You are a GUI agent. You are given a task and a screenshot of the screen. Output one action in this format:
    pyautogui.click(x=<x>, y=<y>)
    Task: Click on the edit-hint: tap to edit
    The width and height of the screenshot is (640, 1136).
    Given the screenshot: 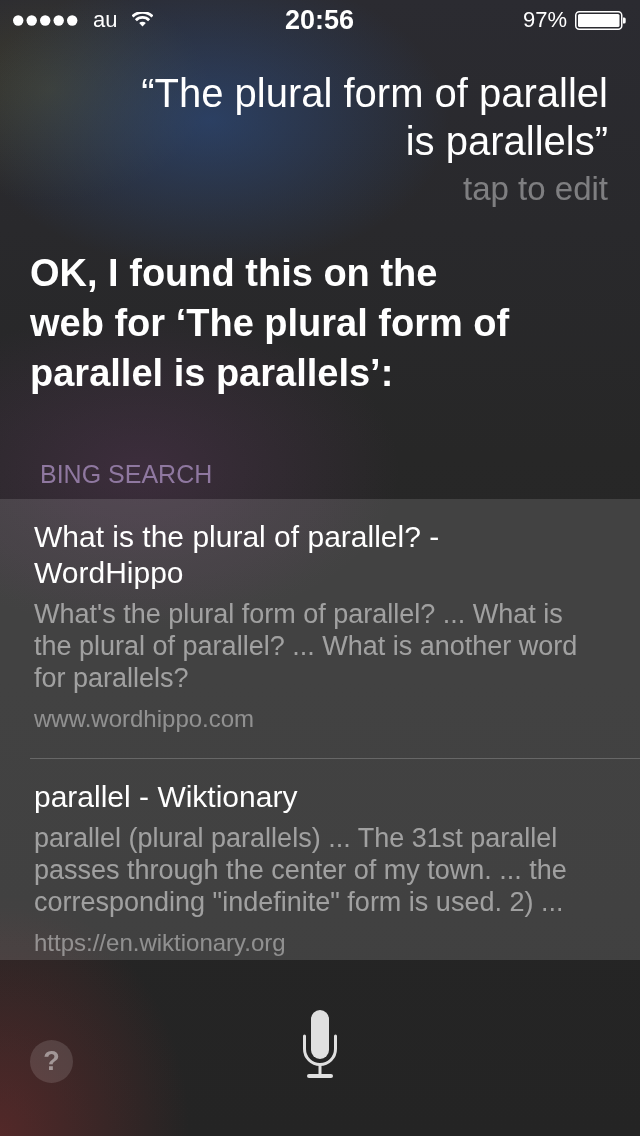 What is the action you would take?
    pyautogui.click(x=535, y=189)
    